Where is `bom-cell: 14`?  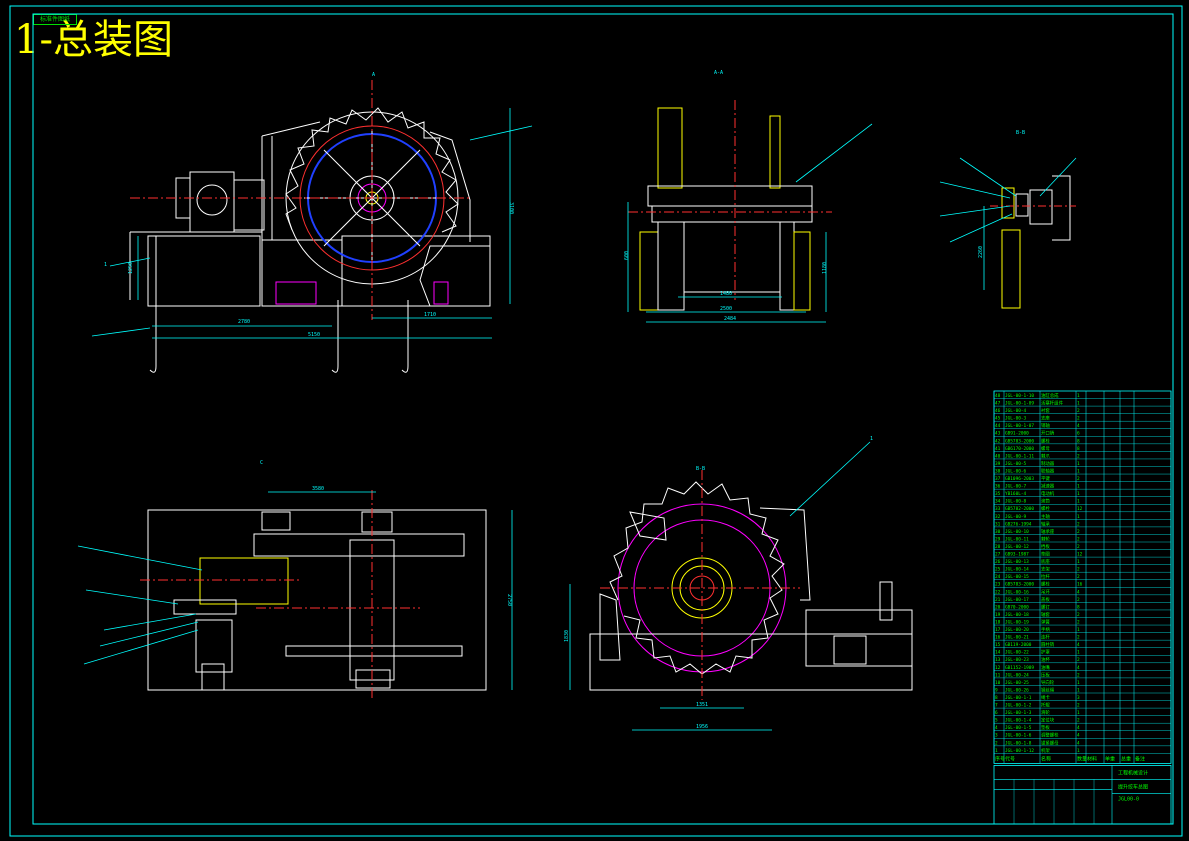
bom-cell: 14 is located at coordinates (998, 653).